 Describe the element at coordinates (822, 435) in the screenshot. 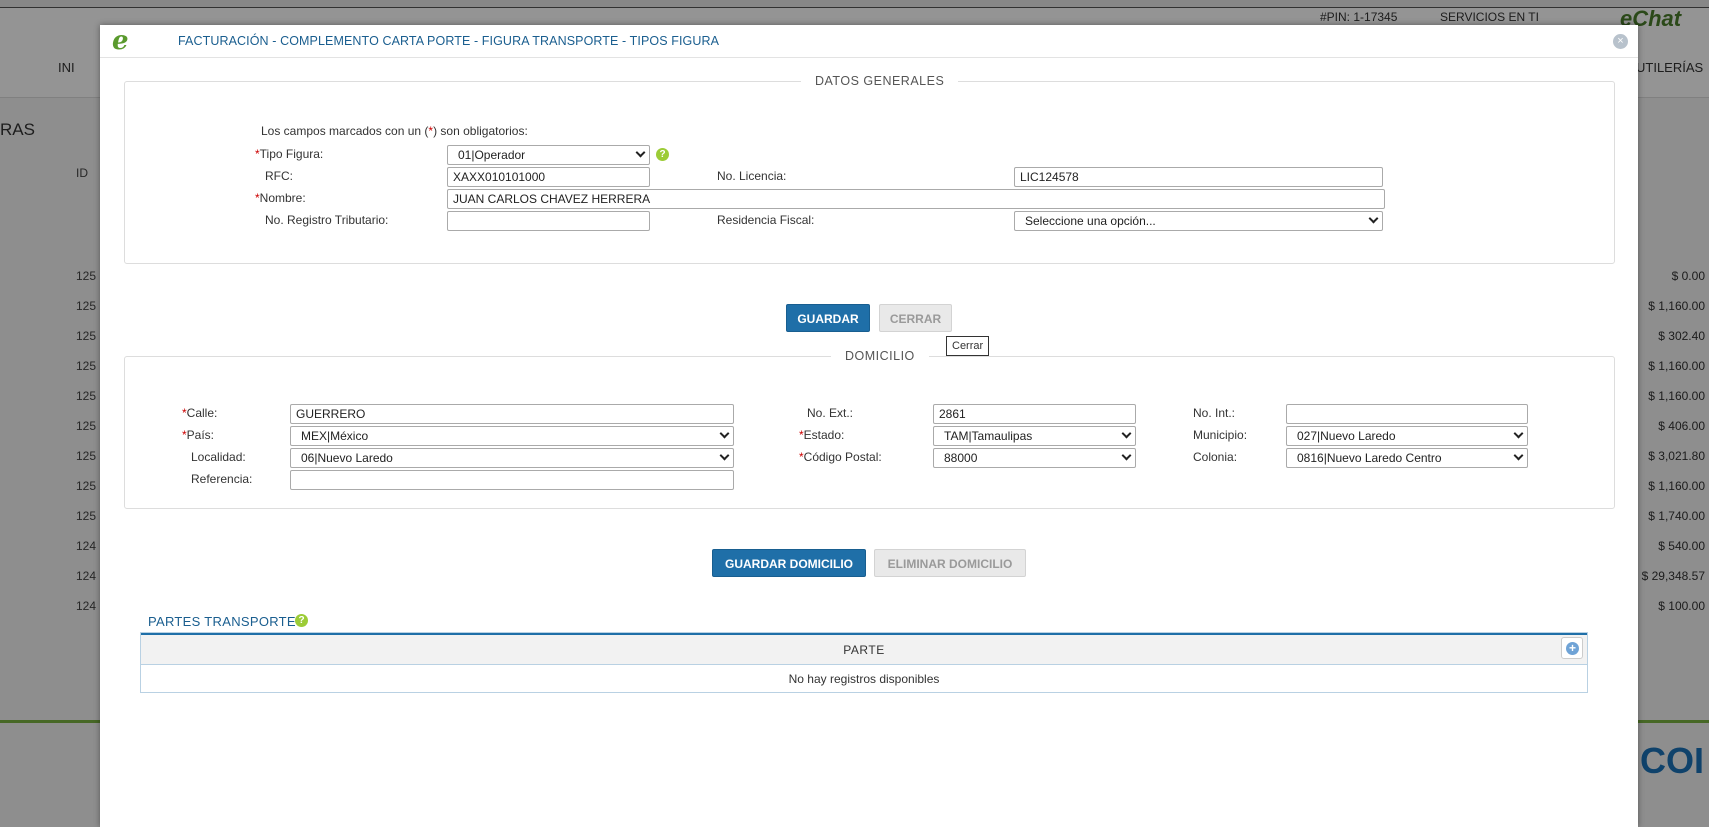

I see `estado-label: *Estado:` at that location.